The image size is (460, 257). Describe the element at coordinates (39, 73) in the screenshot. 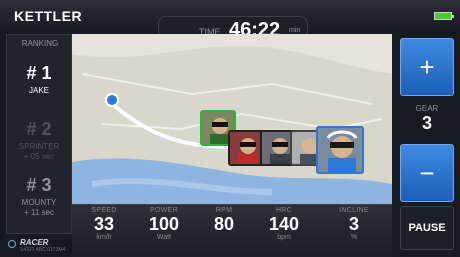

I see `rank-position: # 1` at that location.